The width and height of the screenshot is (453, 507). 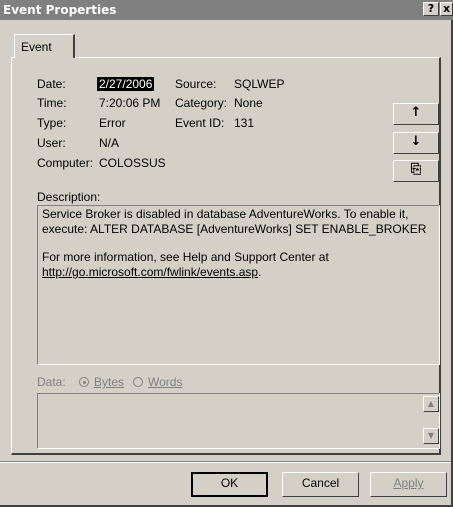 What do you see at coordinates (69, 197) in the screenshot?
I see `description-label: Description:` at bounding box center [69, 197].